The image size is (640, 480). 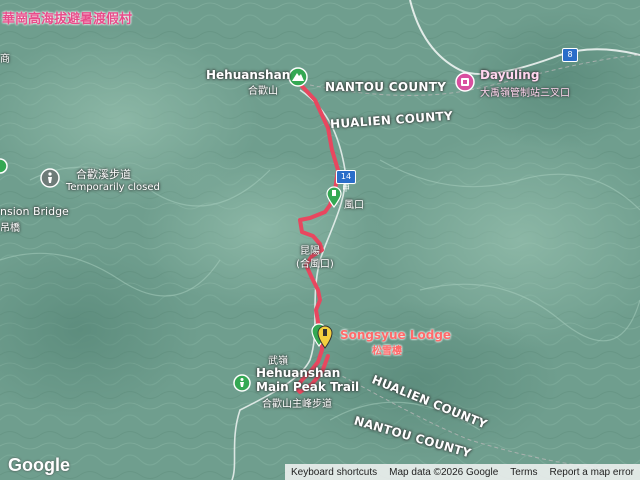 I want to click on lodge-label: Songsyue Lodge, so click(x=395, y=335).